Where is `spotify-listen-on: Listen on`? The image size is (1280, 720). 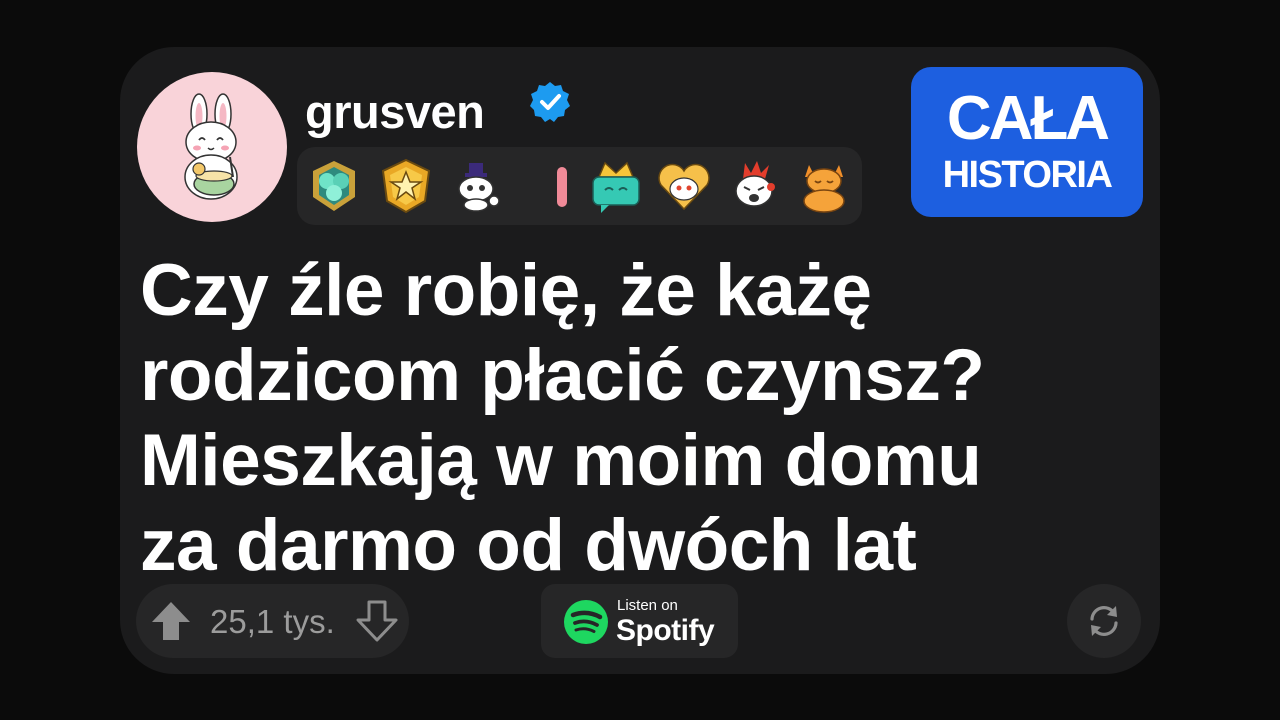 spotify-listen-on: Listen on is located at coordinates (647, 605).